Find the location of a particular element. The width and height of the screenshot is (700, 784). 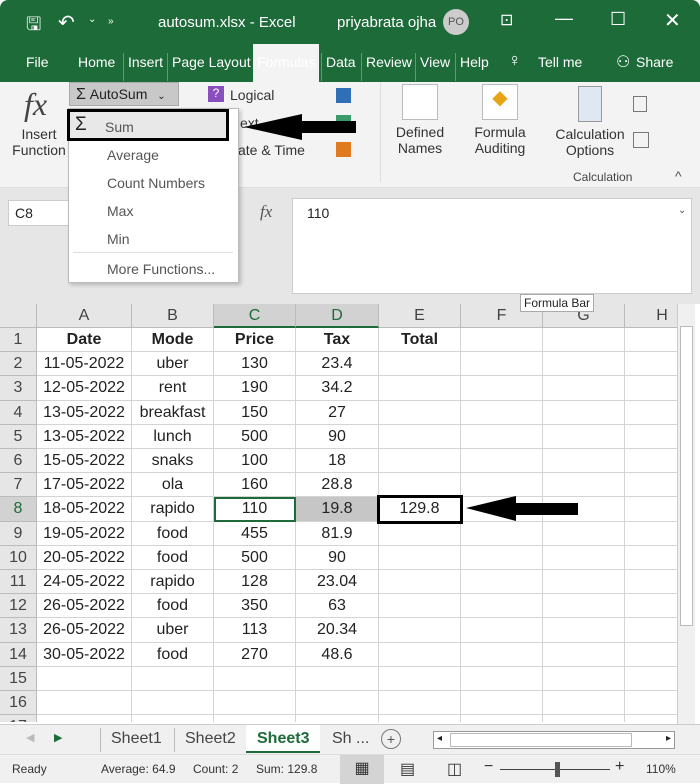

cell: ola is located at coordinates (173, 485).